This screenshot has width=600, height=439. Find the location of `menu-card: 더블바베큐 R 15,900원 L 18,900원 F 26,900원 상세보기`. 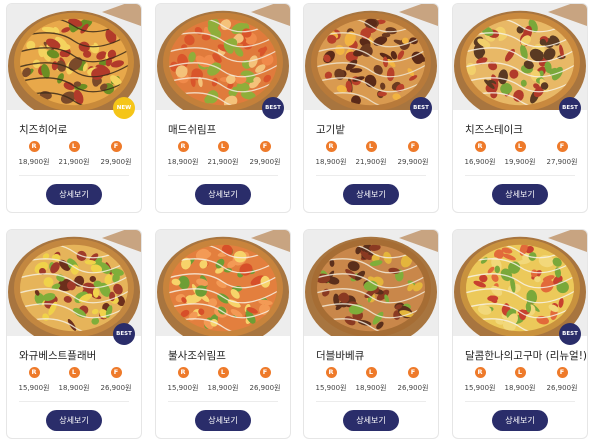

menu-card: 더블바베큐 R 15,900원 L 18,900원 F 26,900원 상세보기 is located at coordinates (371, 334).